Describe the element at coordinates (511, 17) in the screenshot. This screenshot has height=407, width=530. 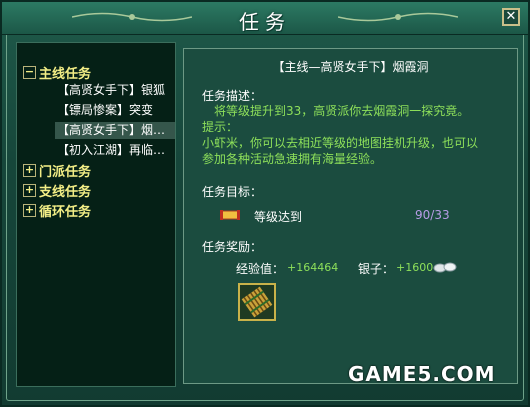
I see `close-button: ✕` at that location.